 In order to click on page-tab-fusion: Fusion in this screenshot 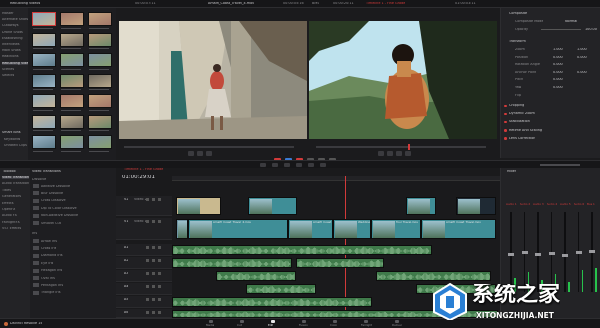, I will do `click(303, 325)`.